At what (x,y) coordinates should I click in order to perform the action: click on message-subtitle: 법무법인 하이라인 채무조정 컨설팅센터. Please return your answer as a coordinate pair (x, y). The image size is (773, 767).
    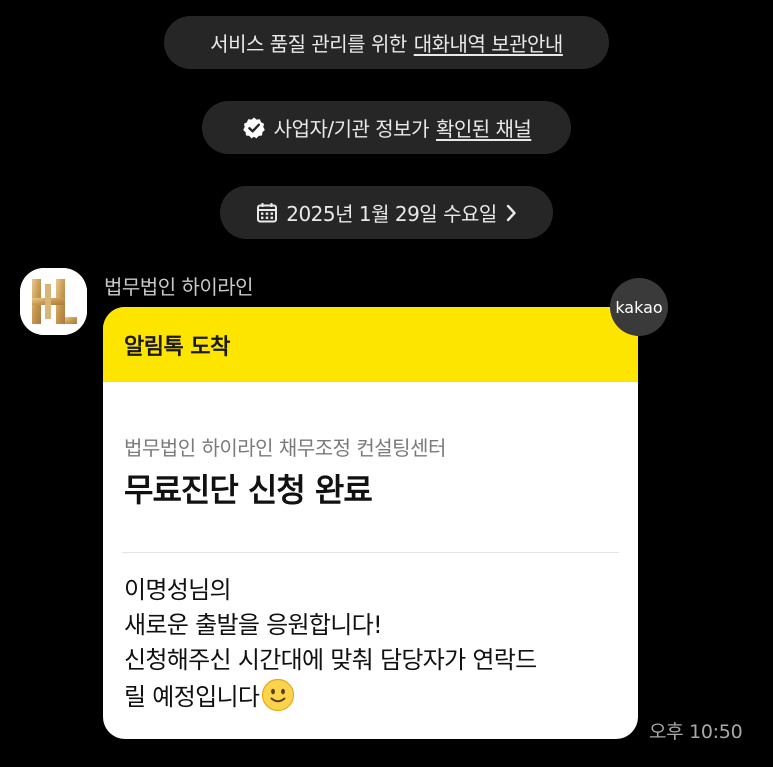
    Looking at the image, I should click on (285, 448).